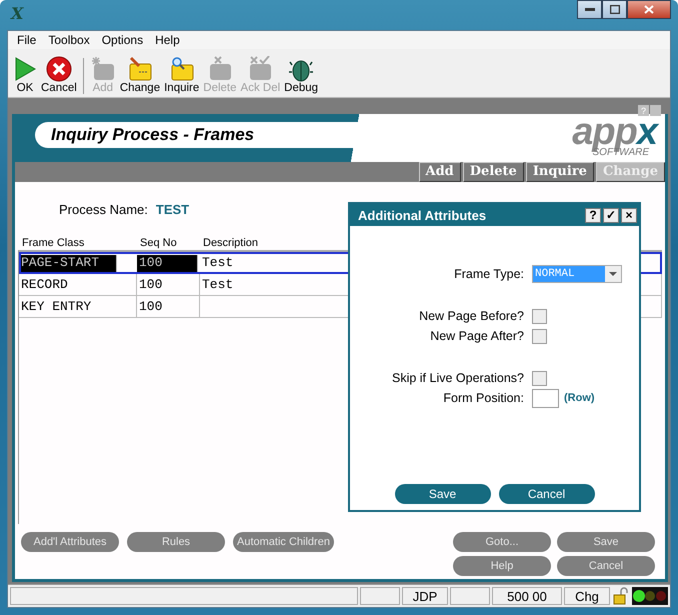 The height and width of the screenshot is (615, 678). I want to click on status-field: JDP, so click(425, 596).